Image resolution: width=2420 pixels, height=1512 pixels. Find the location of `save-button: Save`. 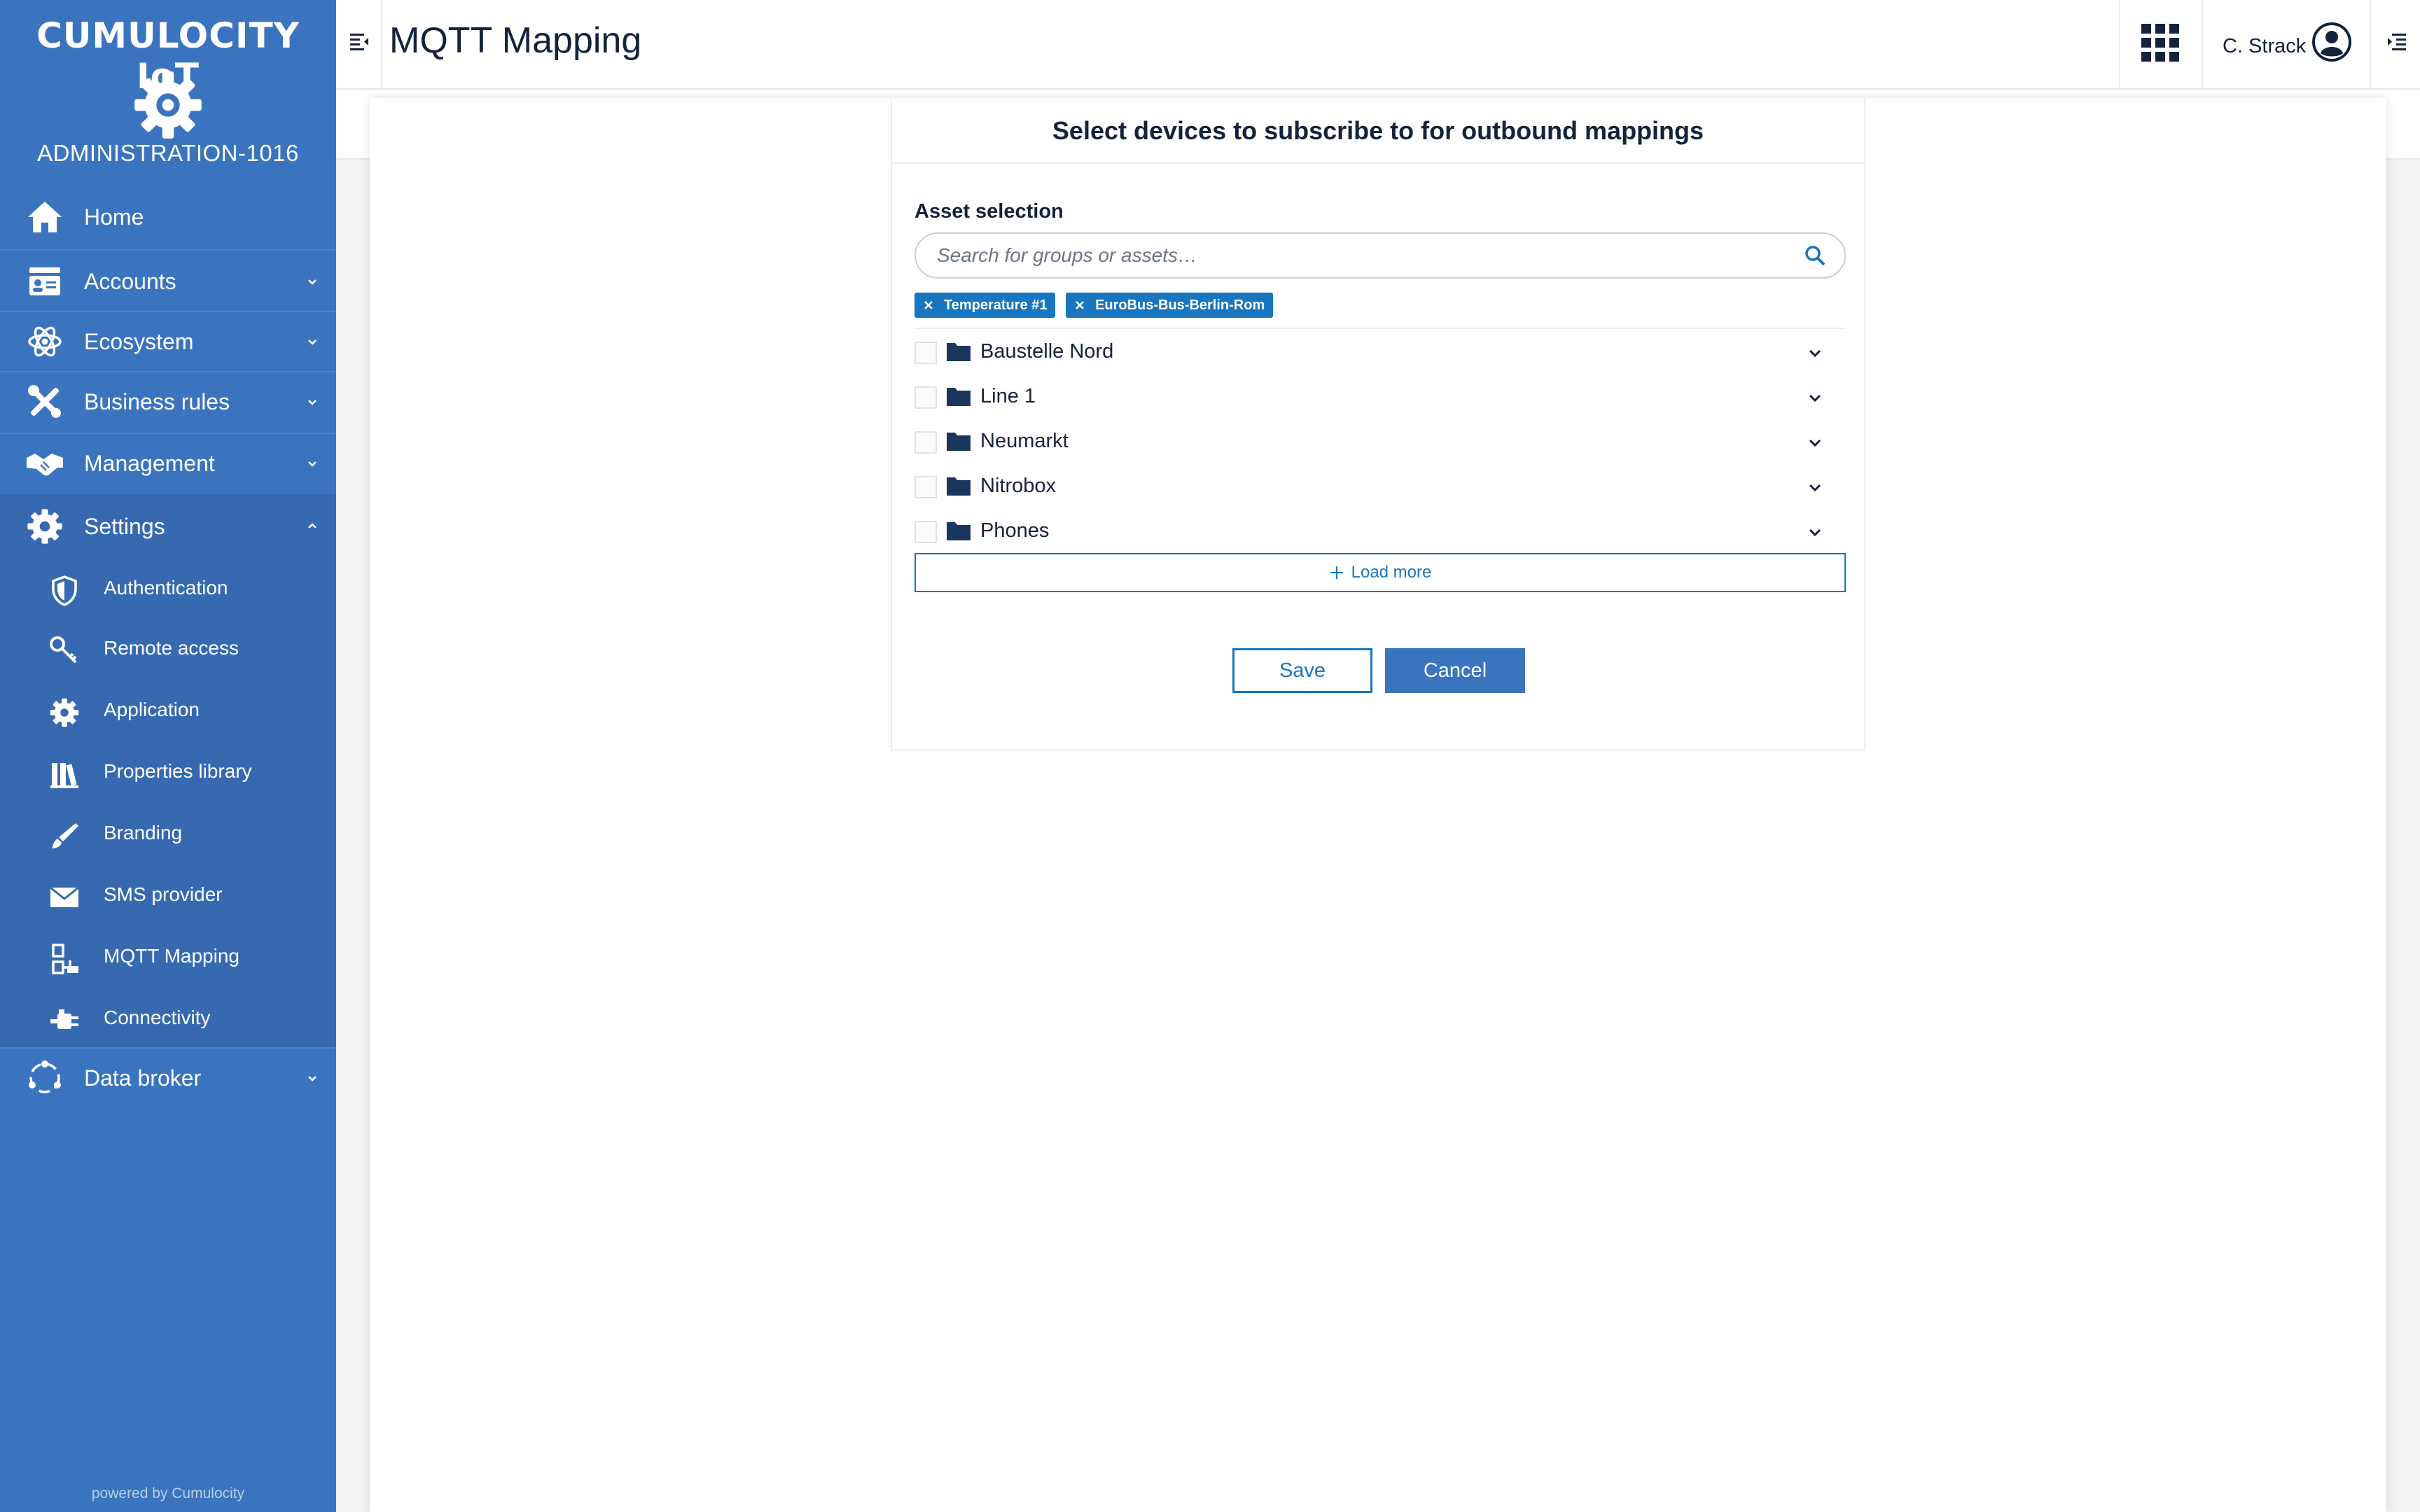

save-button: Save is located at coordinates (1302, 670).